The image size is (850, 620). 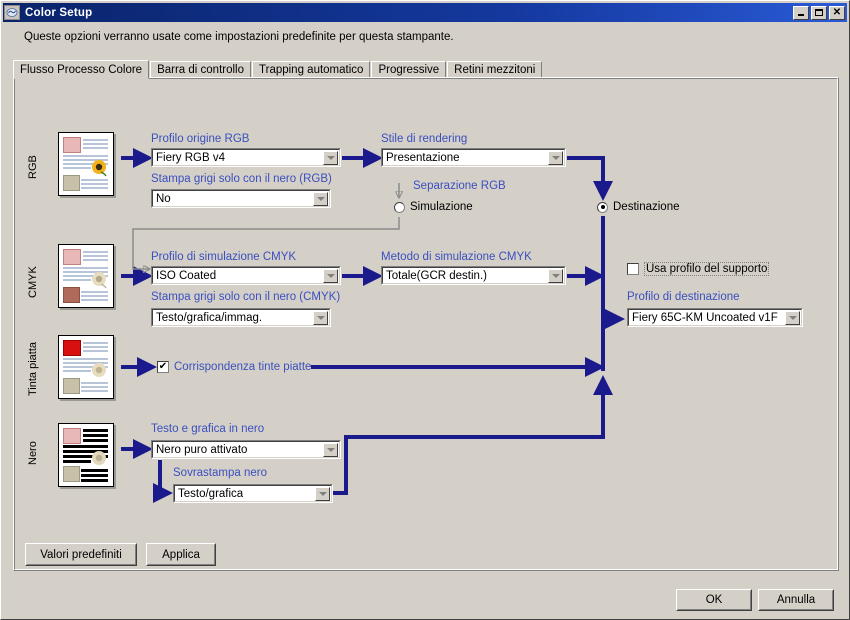 What do you see at coordinates (796, 600) in the screenshot?
I see `cancel-button: Annulla` at bounding box center [796, 600].